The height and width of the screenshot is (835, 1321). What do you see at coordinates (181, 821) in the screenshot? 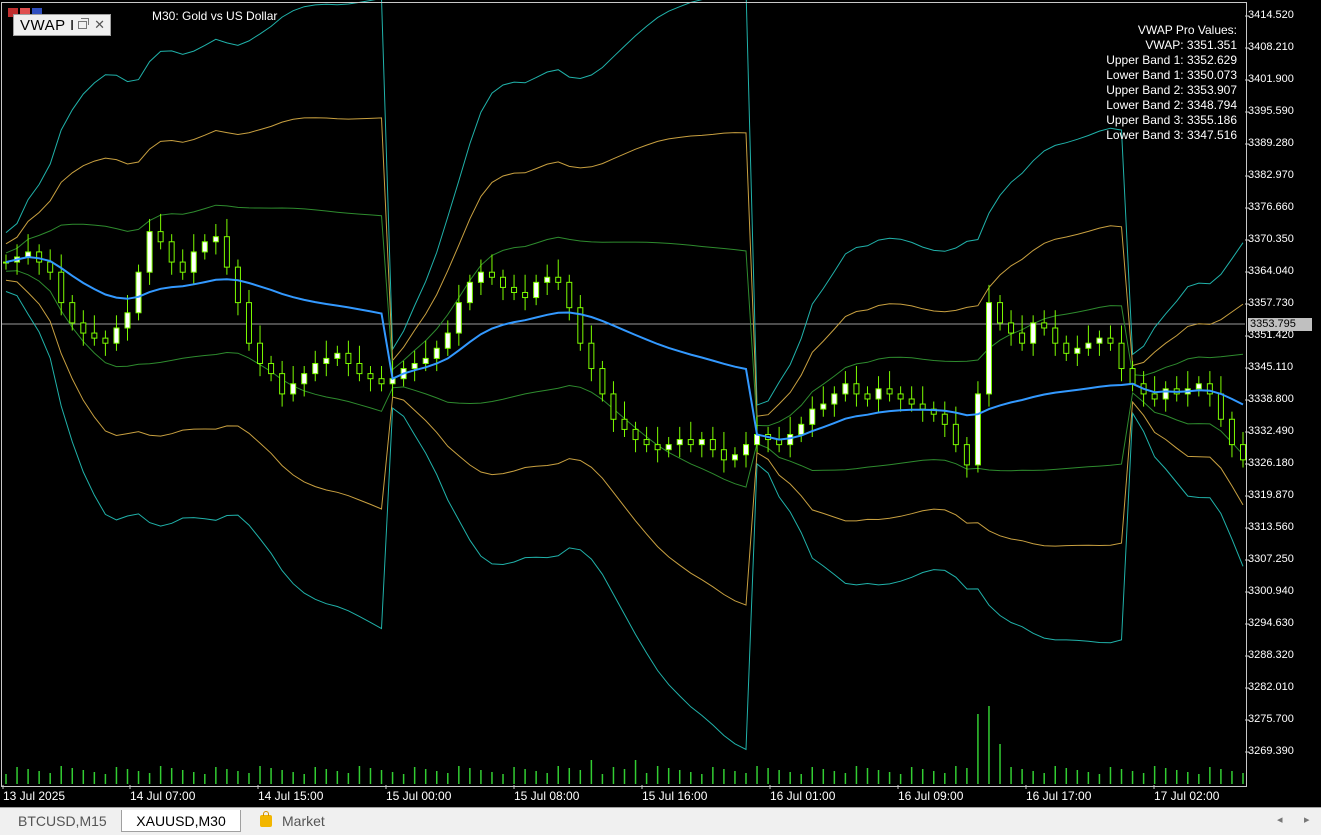
I see `tab-xauusd-m30: XAUUSD,M30` at bounding box center [181, 821].